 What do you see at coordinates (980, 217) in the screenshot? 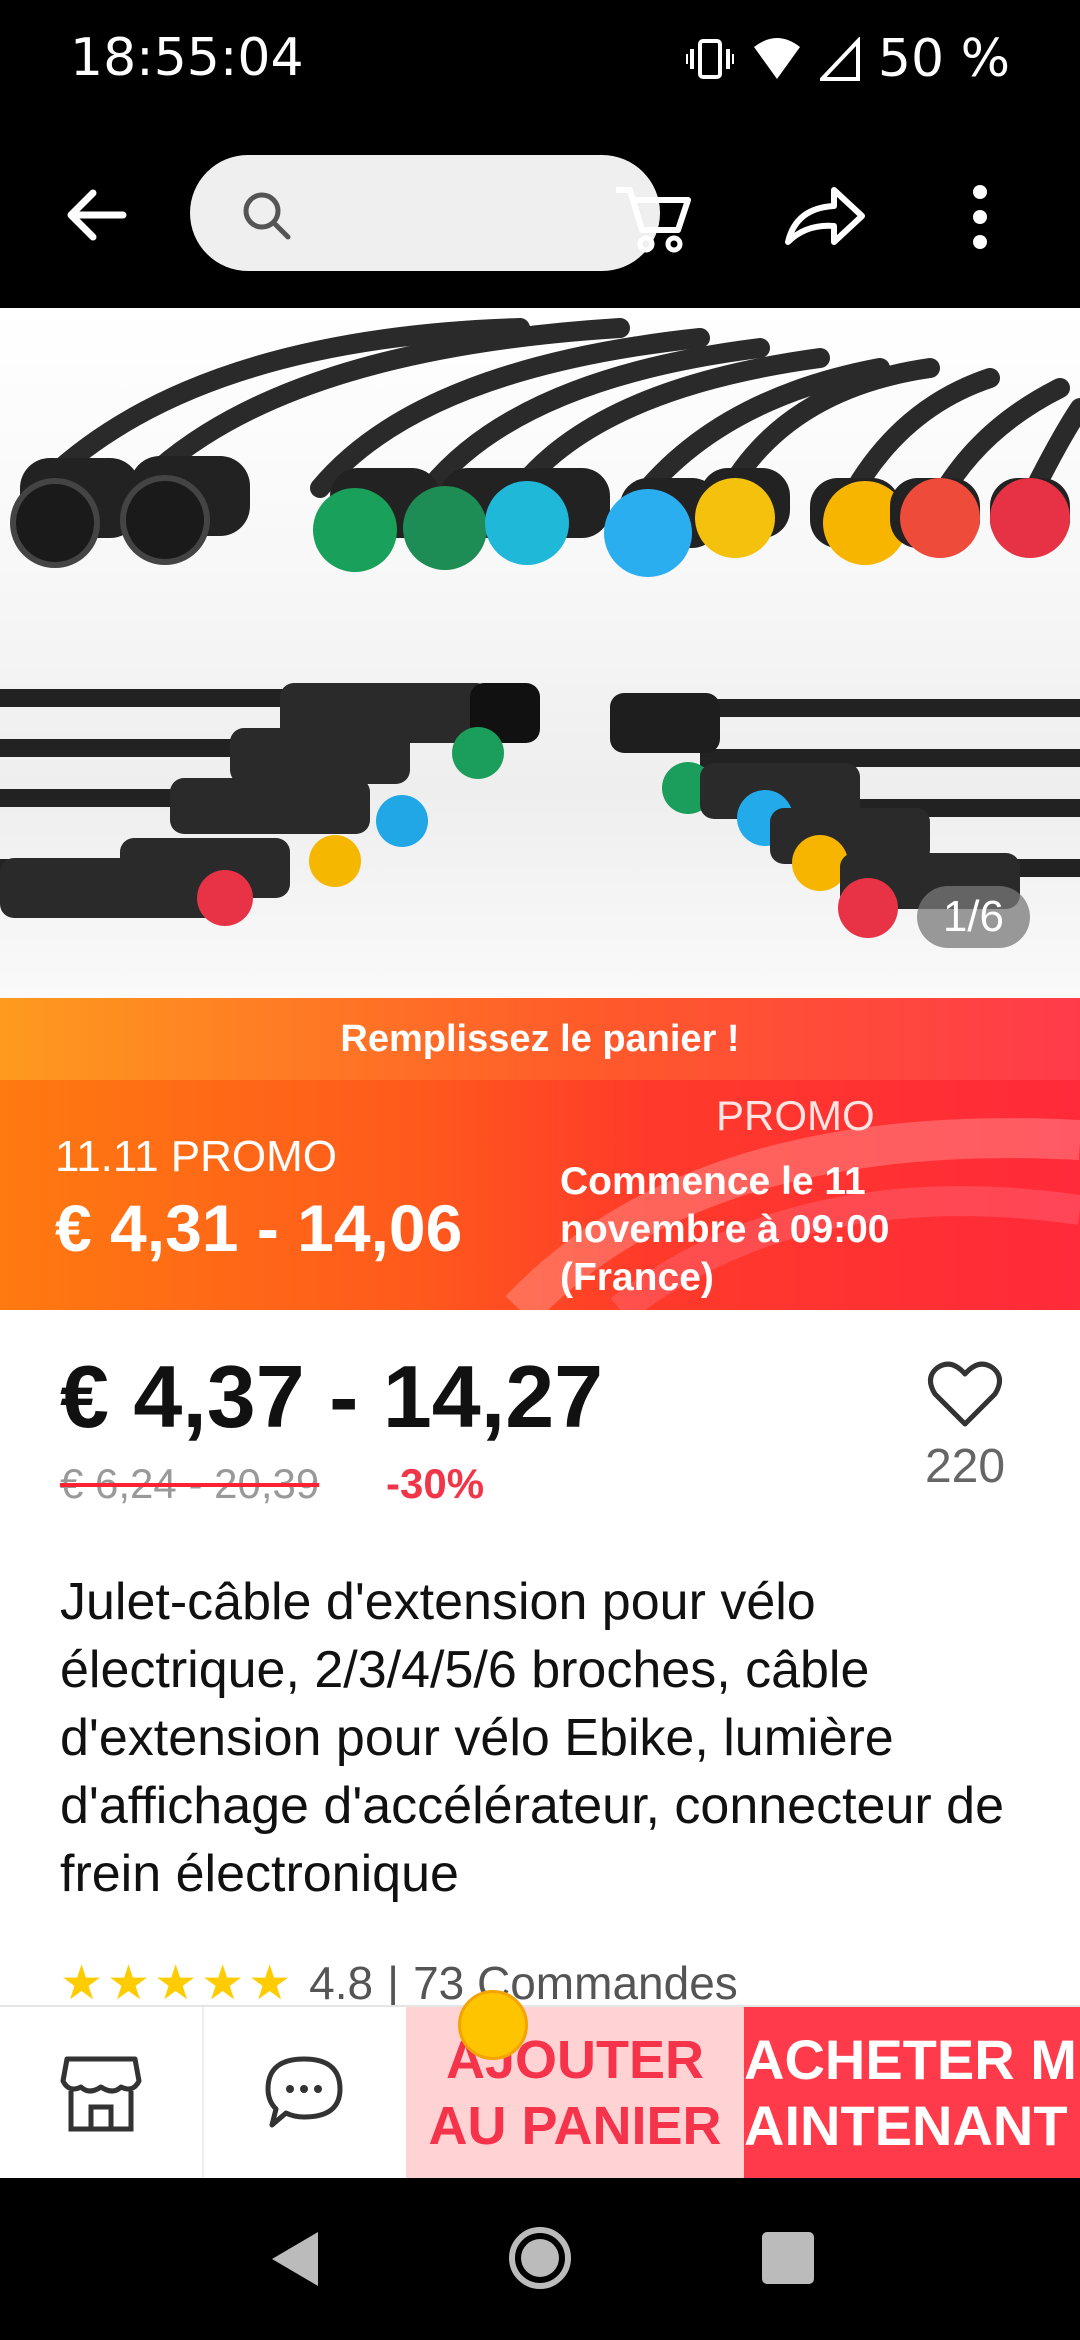
I see `more-vertical-icon` at bounding box center [980, 217].